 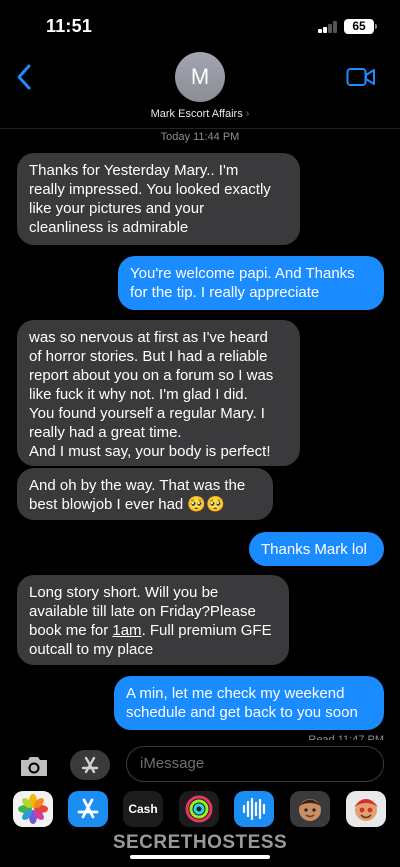 I want to click on home-indicator, so click(x=200, y=857).